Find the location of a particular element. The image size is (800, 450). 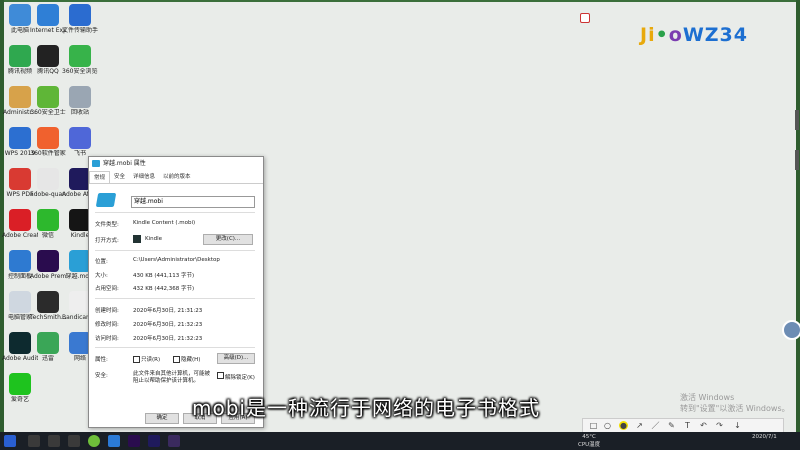

premiere-icon is located at coordinates (48, 261).